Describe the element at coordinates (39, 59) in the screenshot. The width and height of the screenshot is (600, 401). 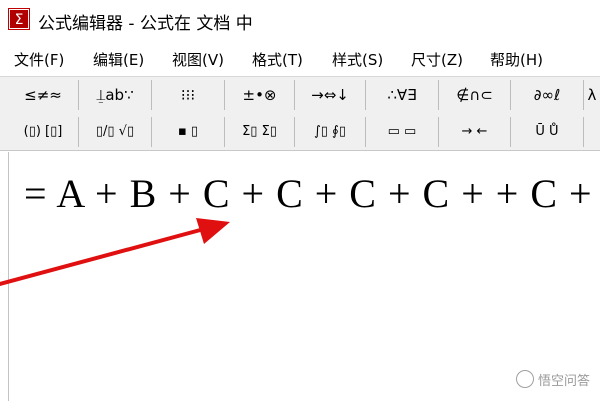
I see `menu-file: 文件(F)` at that location.